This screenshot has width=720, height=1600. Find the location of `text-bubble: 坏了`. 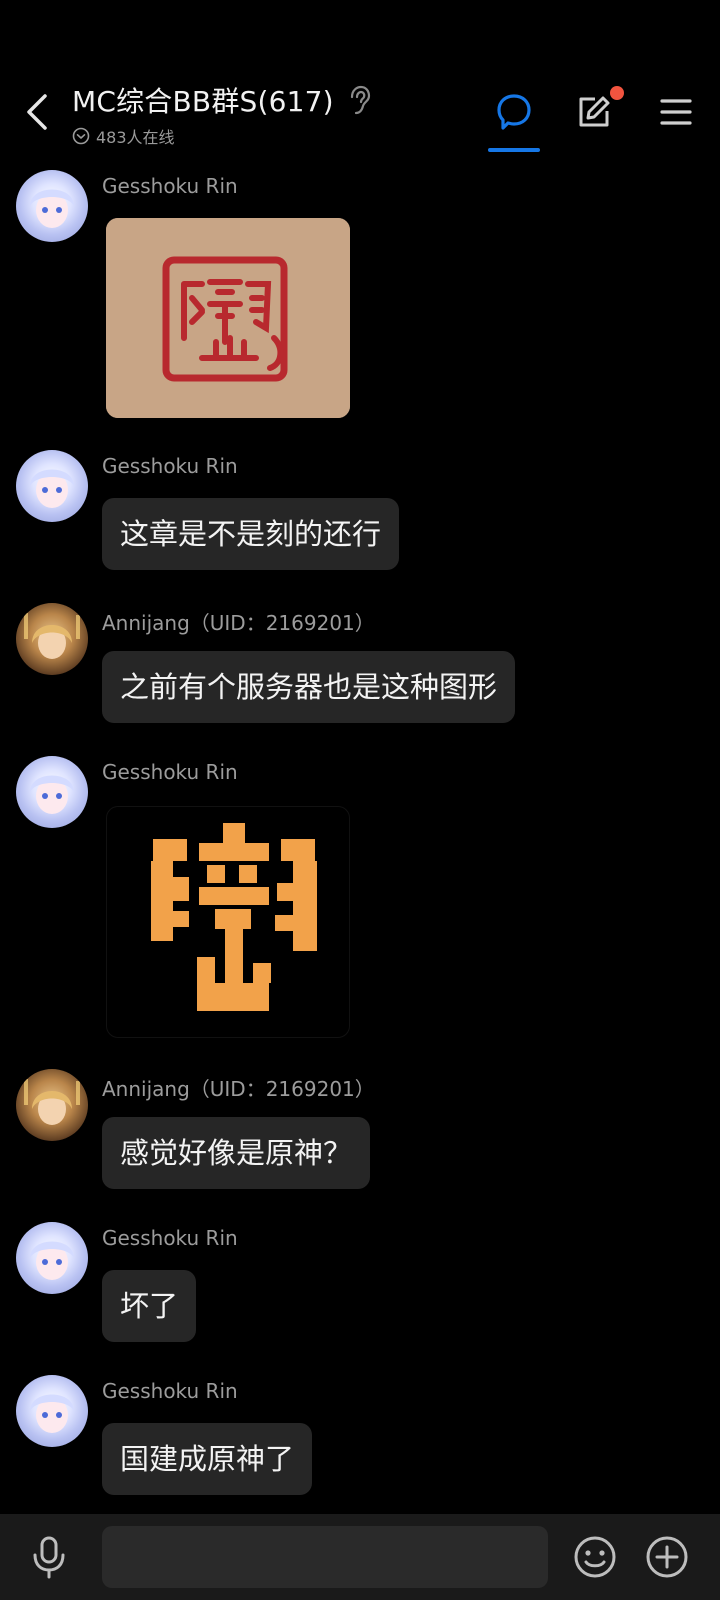

text-bubble: 坏了 is located at coordinates (149, 1306).